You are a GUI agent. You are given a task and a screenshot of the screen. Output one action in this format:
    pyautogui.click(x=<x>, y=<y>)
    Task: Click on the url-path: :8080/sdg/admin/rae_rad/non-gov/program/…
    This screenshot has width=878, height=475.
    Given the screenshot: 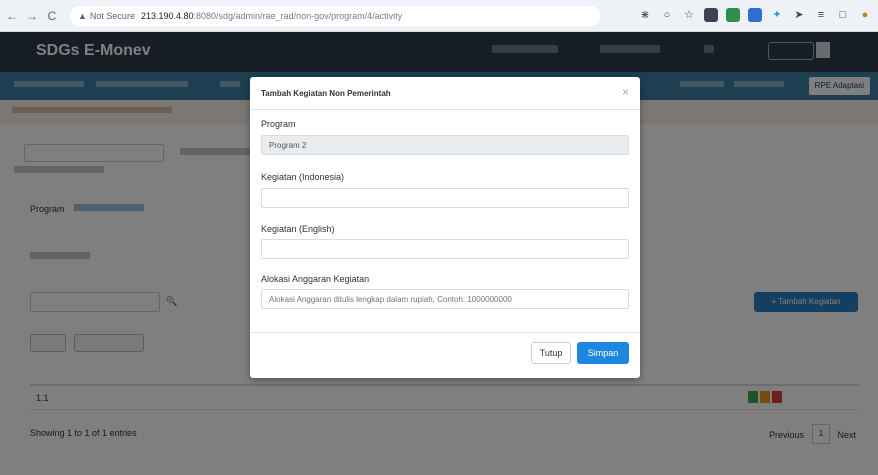 What is the action you would take?
    pyautogui.click(x=298, y=16)
    